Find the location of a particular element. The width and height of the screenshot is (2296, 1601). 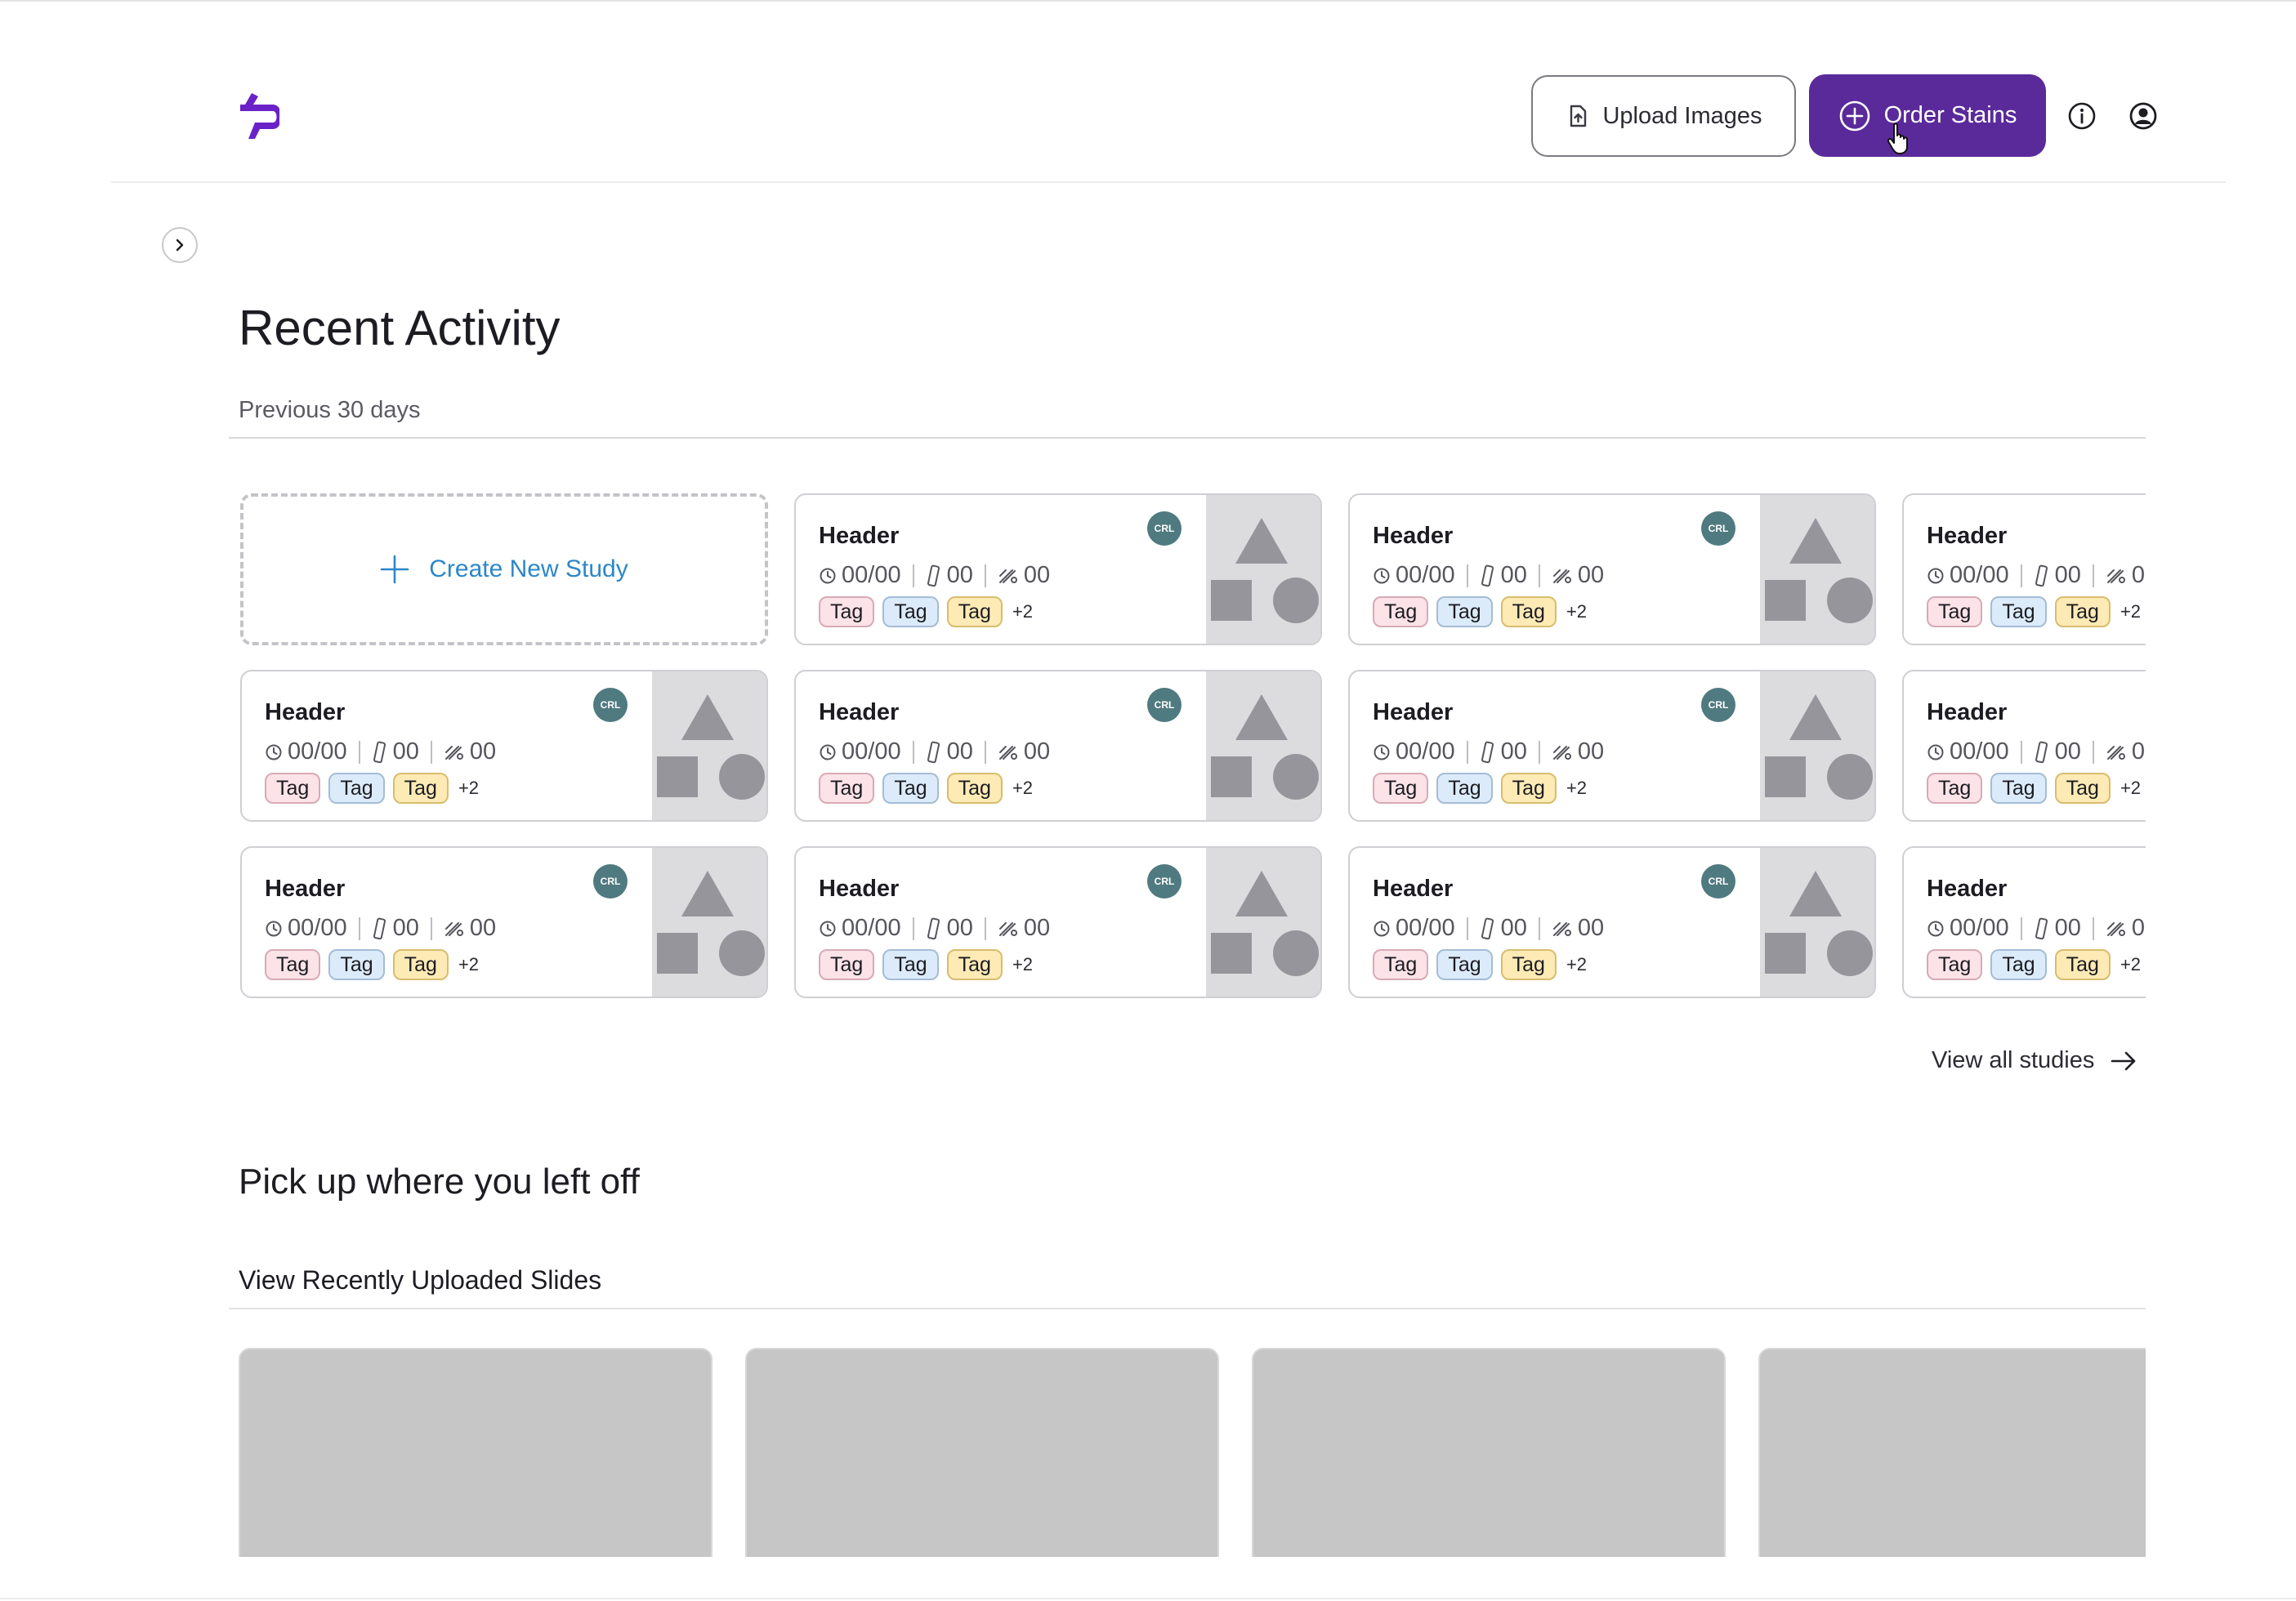

info-button is located at coordinates (2082, 116).